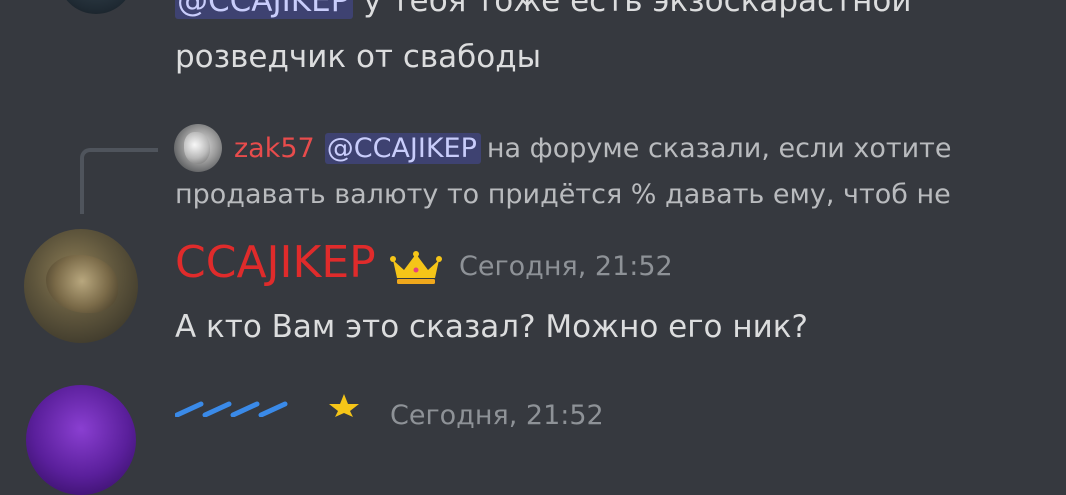 This screenshot has width=1066, height=495. Describe the element at coordinates (119, 181) in the screenshot. I see `reply-connector` at that location.